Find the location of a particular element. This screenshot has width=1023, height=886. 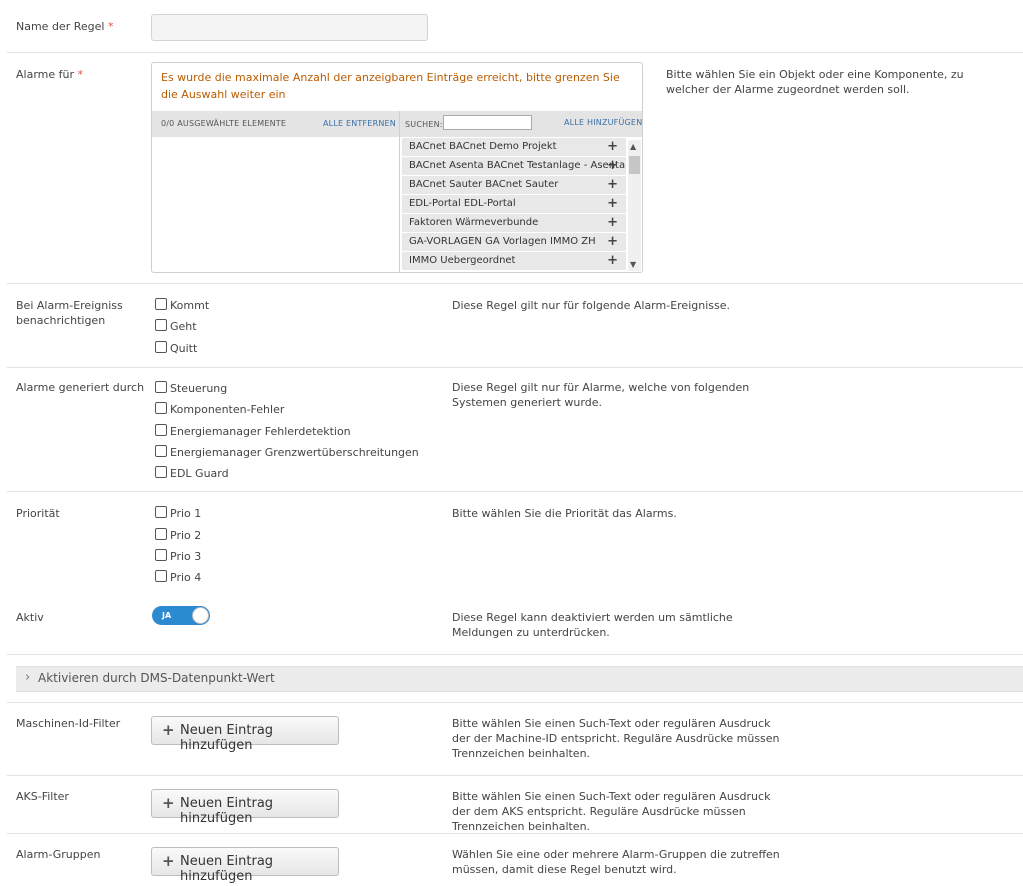

list-item-label: GA-VORLAGEN GA Vorlagen IMMO ZH is located at coordinates (502, 241).